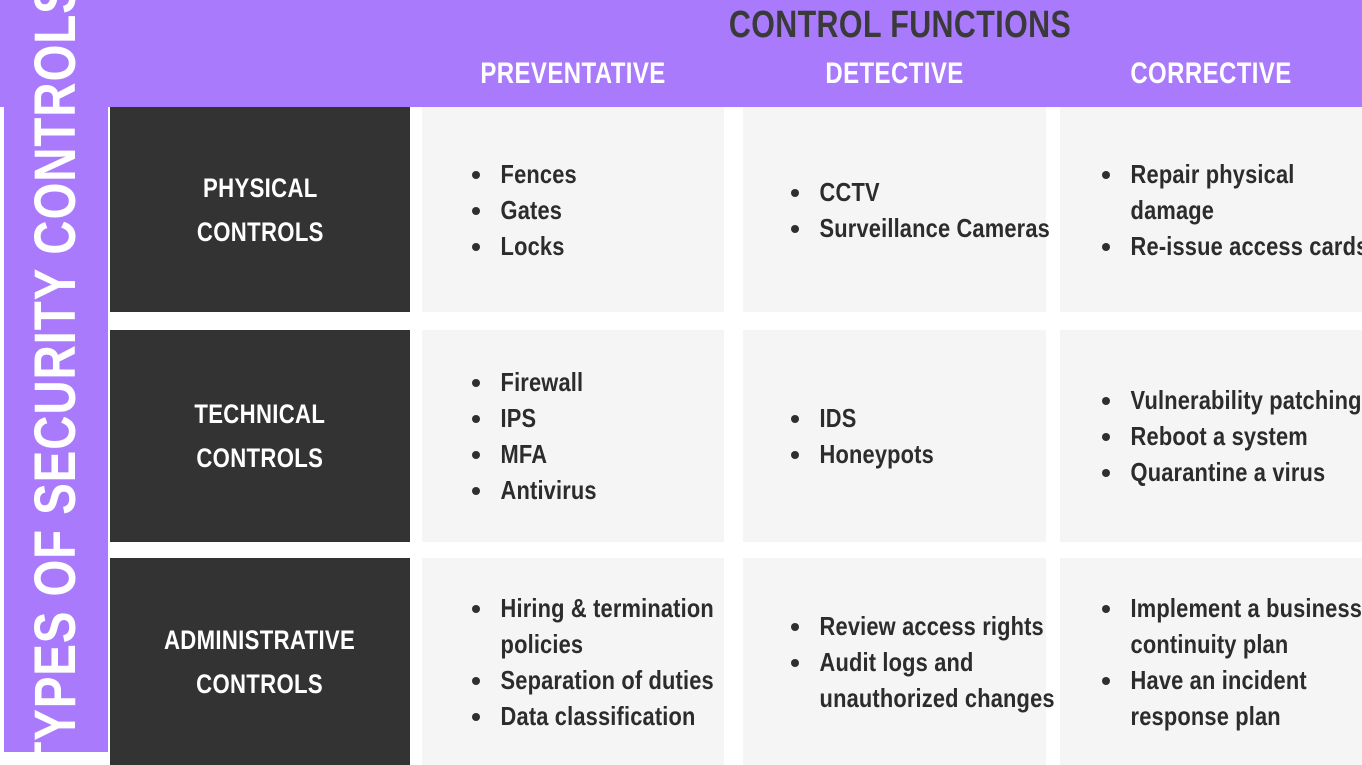 The height and width of the screenshot is (765, 1362). I want to click on bullet-list: Fences Gates Locks, so click(573, 210).